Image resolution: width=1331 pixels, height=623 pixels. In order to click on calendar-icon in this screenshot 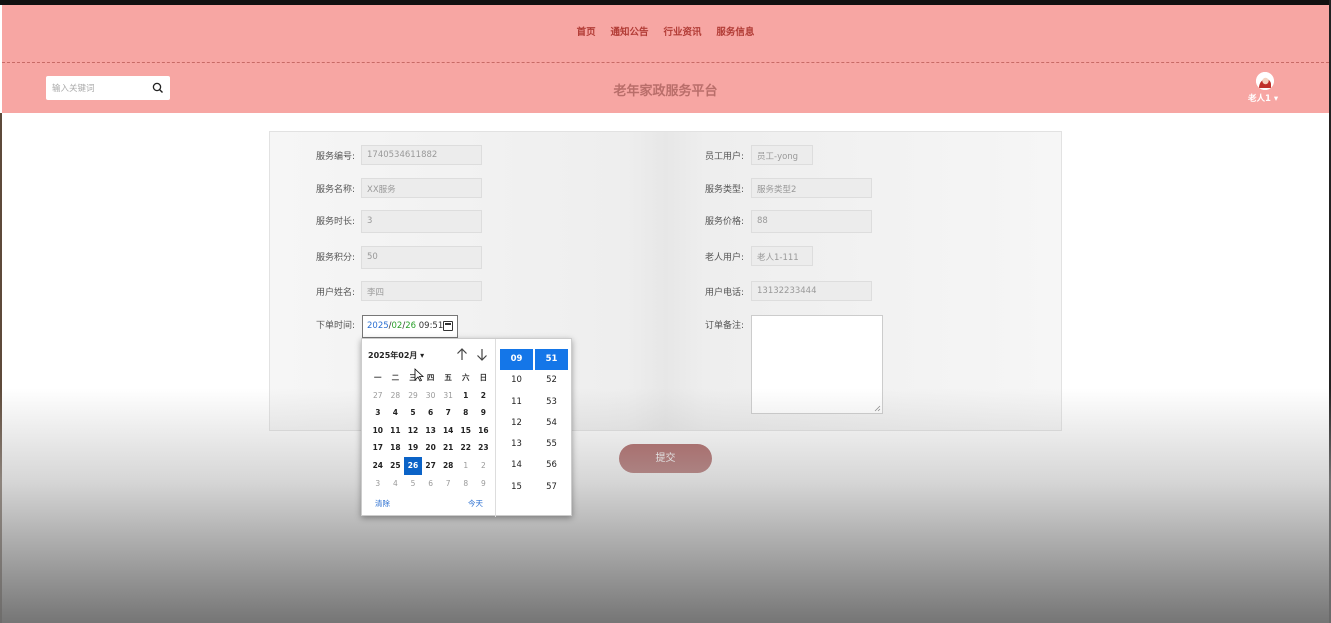, I will do `click(448, 326)`.